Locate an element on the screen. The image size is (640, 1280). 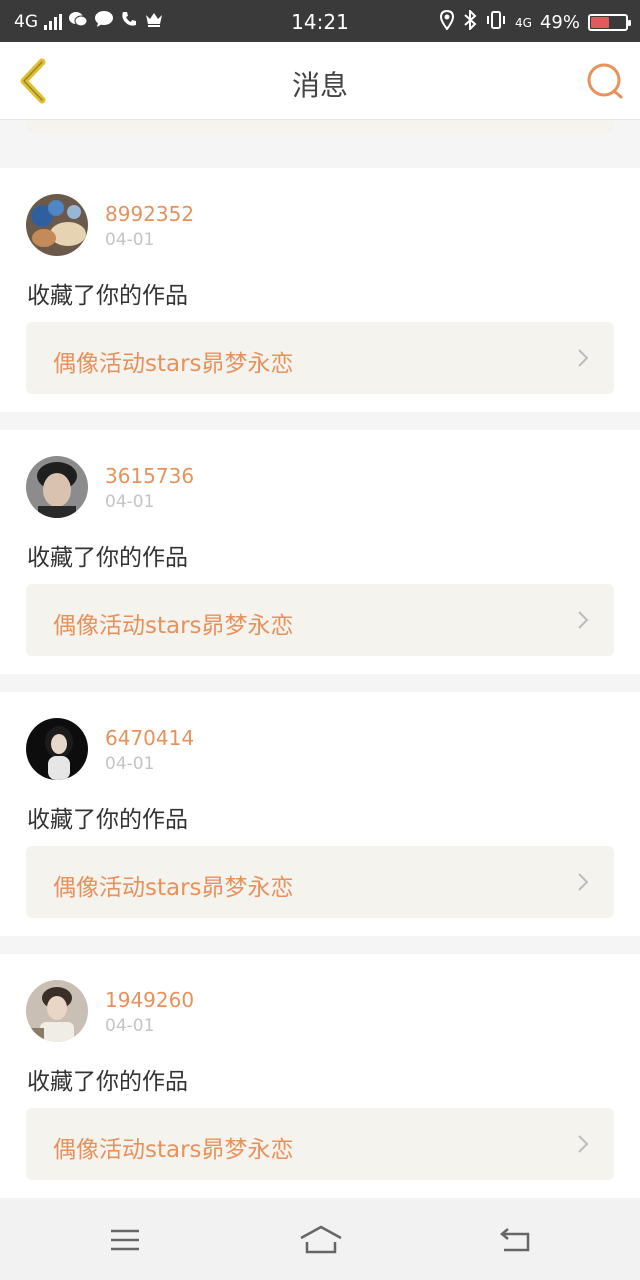
battery-level is located at coordinates (600, 22).